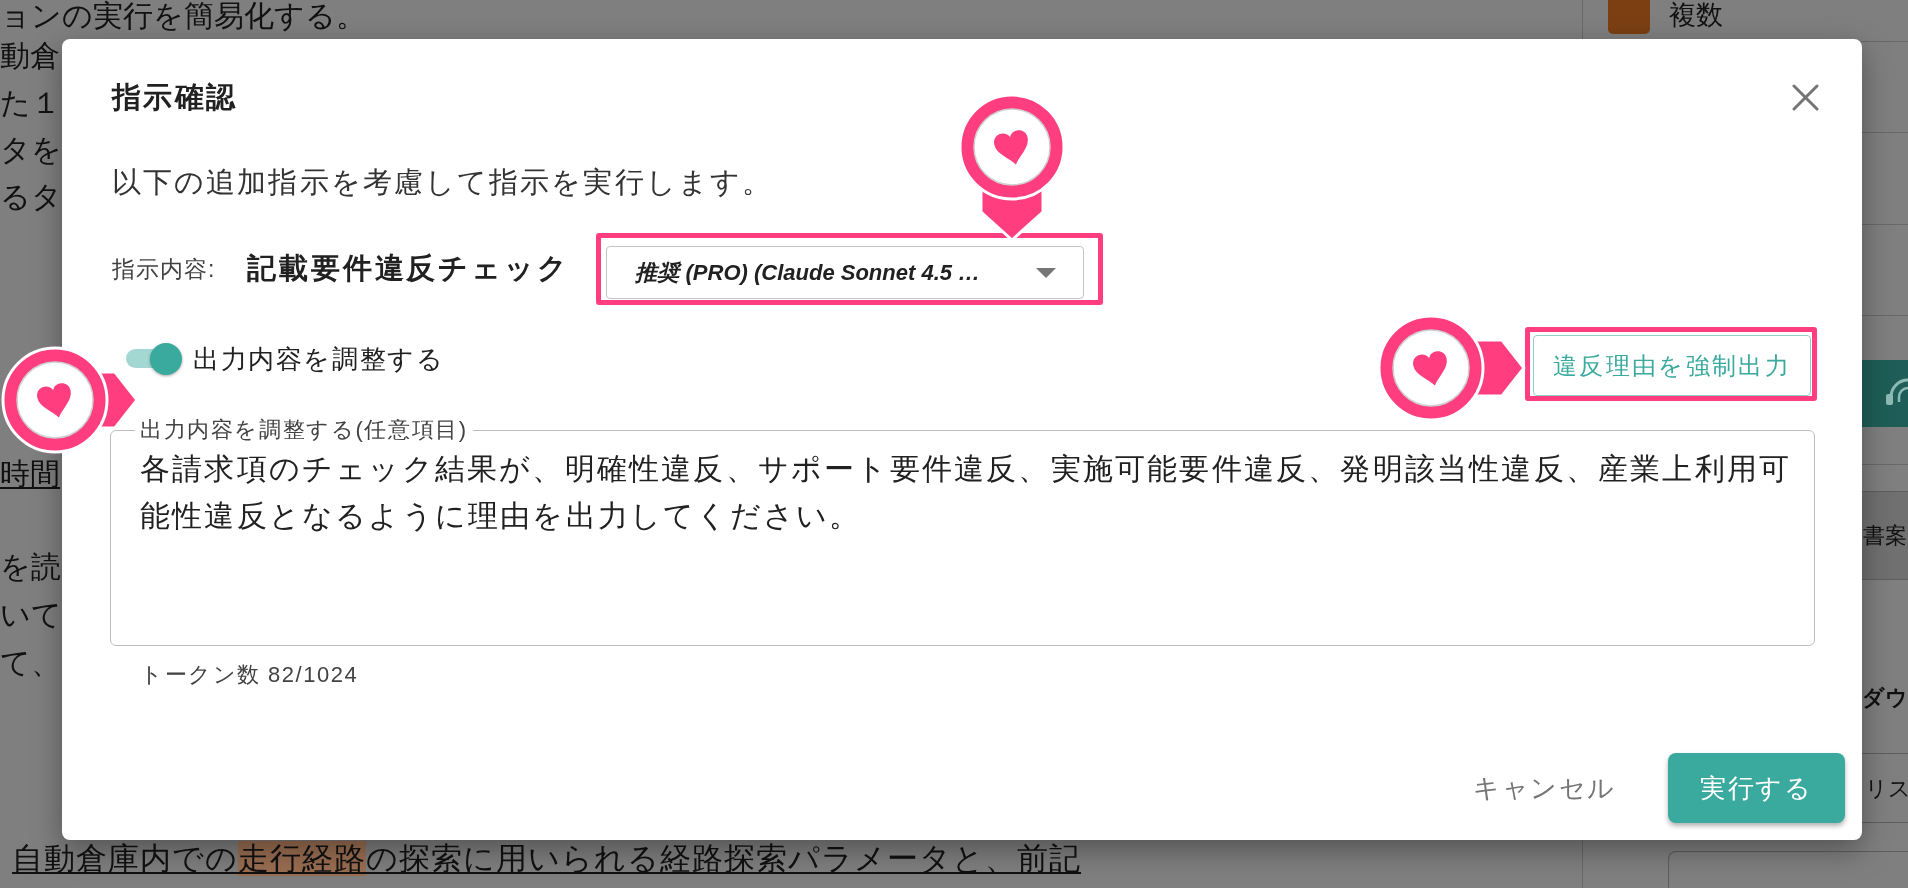 This screenshot has width=1908, height=888. What do you see at coordinates (30, 474) in the screenshot?
I see `document-text: 時間` at bounding box center [30, 474].